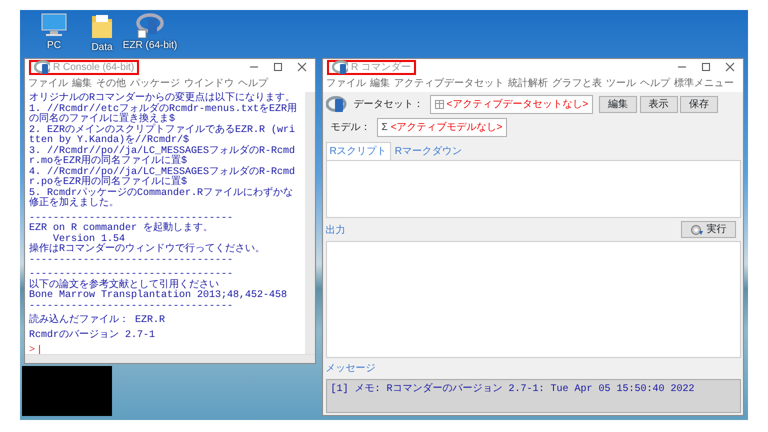 The height and width of the screenshot is (432, 768). I want to click on menu-item: ツール, so click(621, 83).